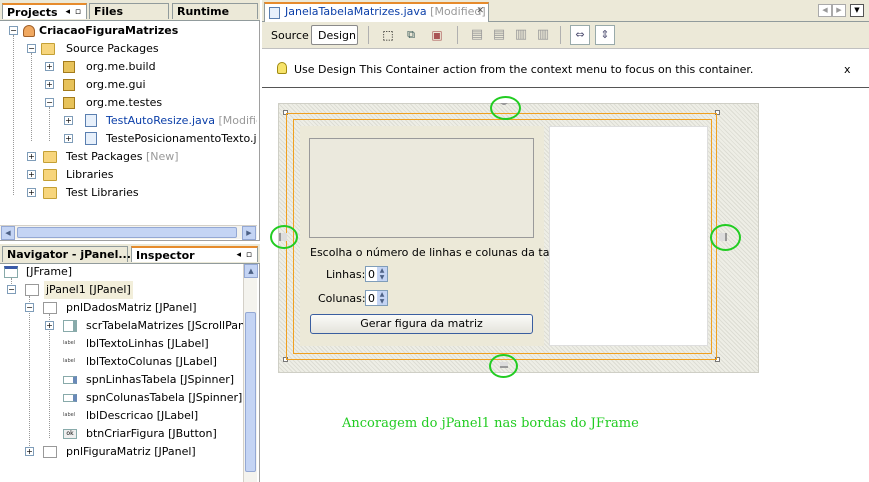  What do you see at coordinates (847, 69) in the screenshot?
I see `hint-close-icon: x` at bounding box center [847, 69].